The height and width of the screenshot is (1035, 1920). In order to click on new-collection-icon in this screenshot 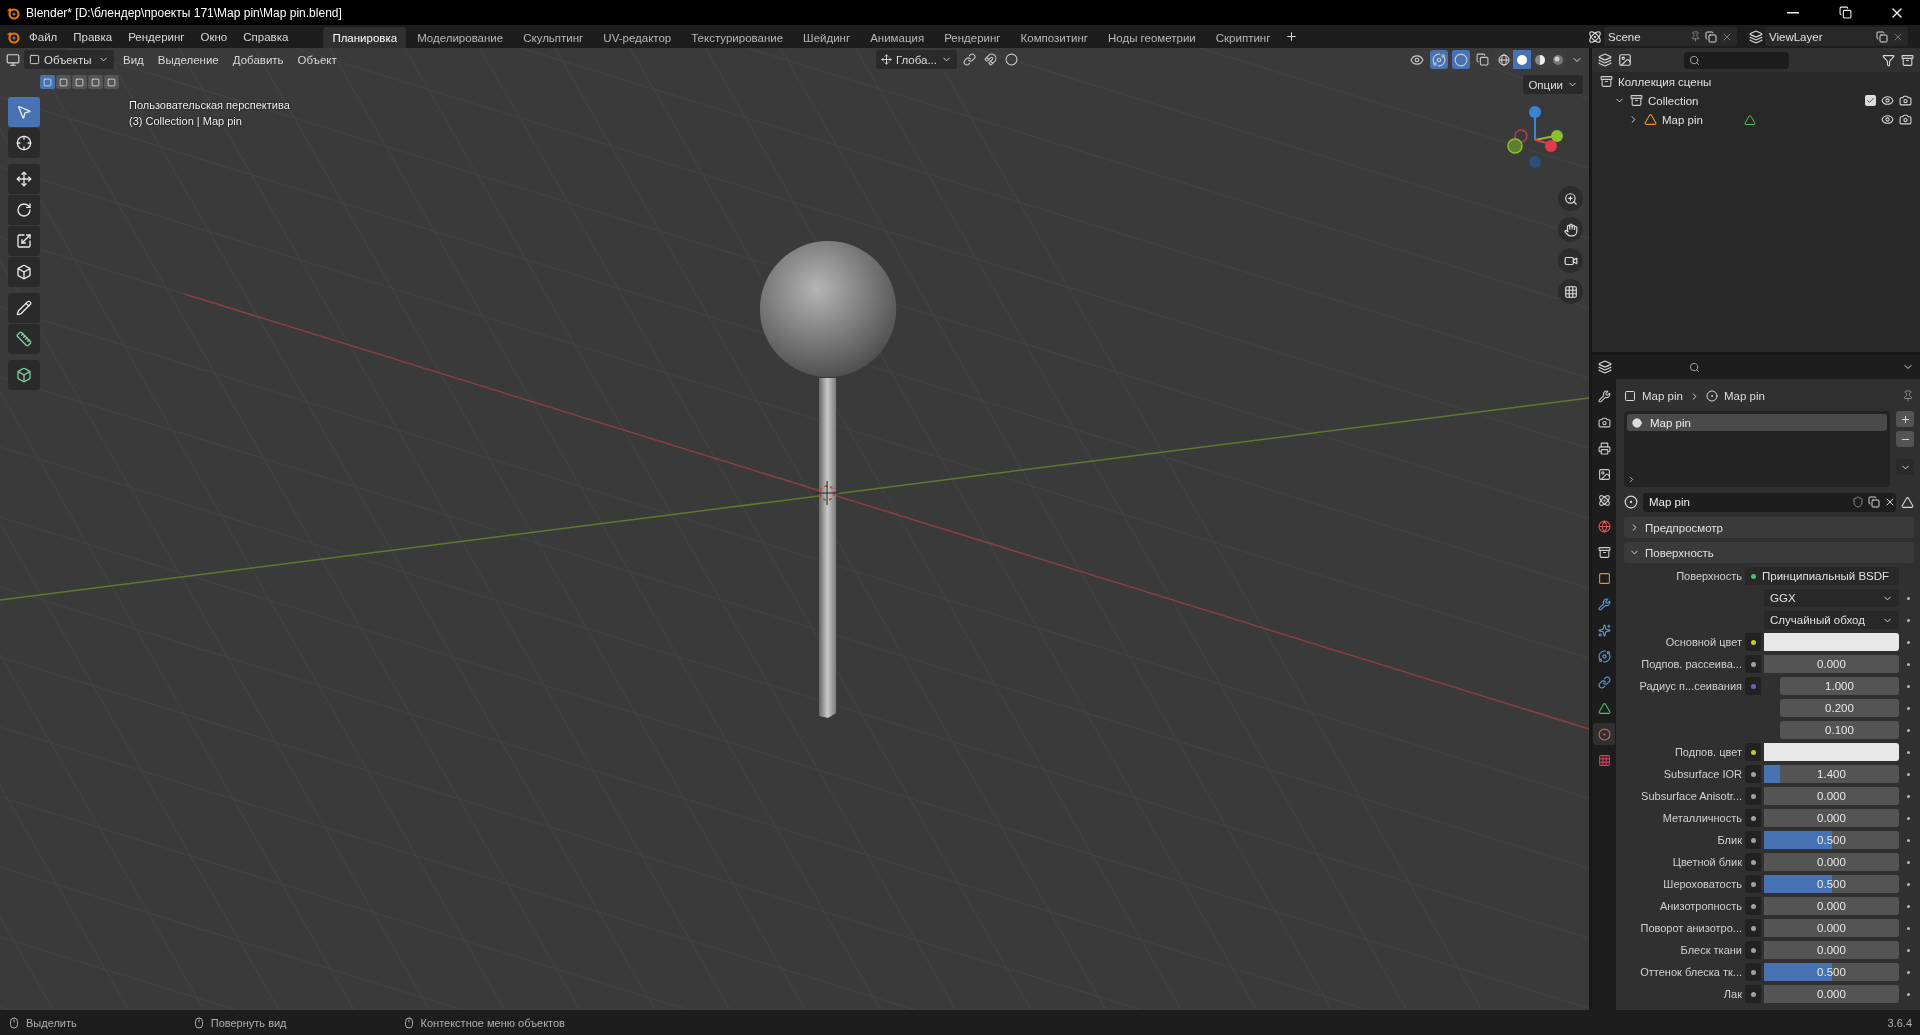, I will do `click(1907, 60)`.